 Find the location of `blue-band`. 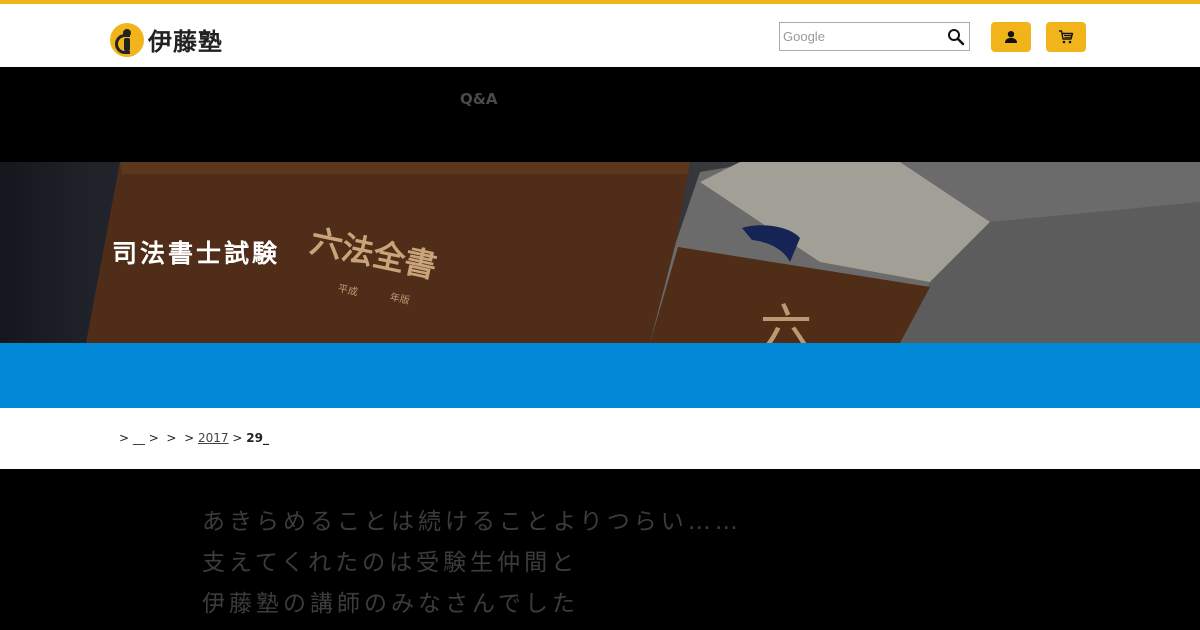

blue-band is located at coordinates (600, 375).